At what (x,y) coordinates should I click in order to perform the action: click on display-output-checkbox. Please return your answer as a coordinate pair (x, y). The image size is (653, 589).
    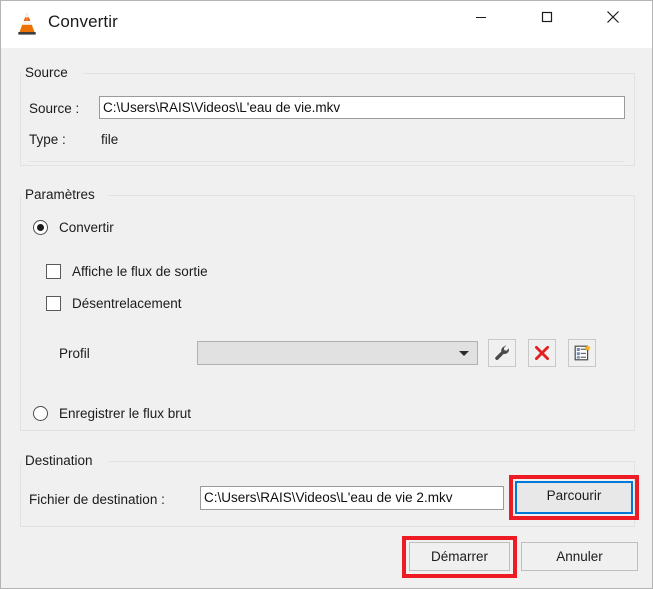
    Looking at the image, I should click on (53, 271).